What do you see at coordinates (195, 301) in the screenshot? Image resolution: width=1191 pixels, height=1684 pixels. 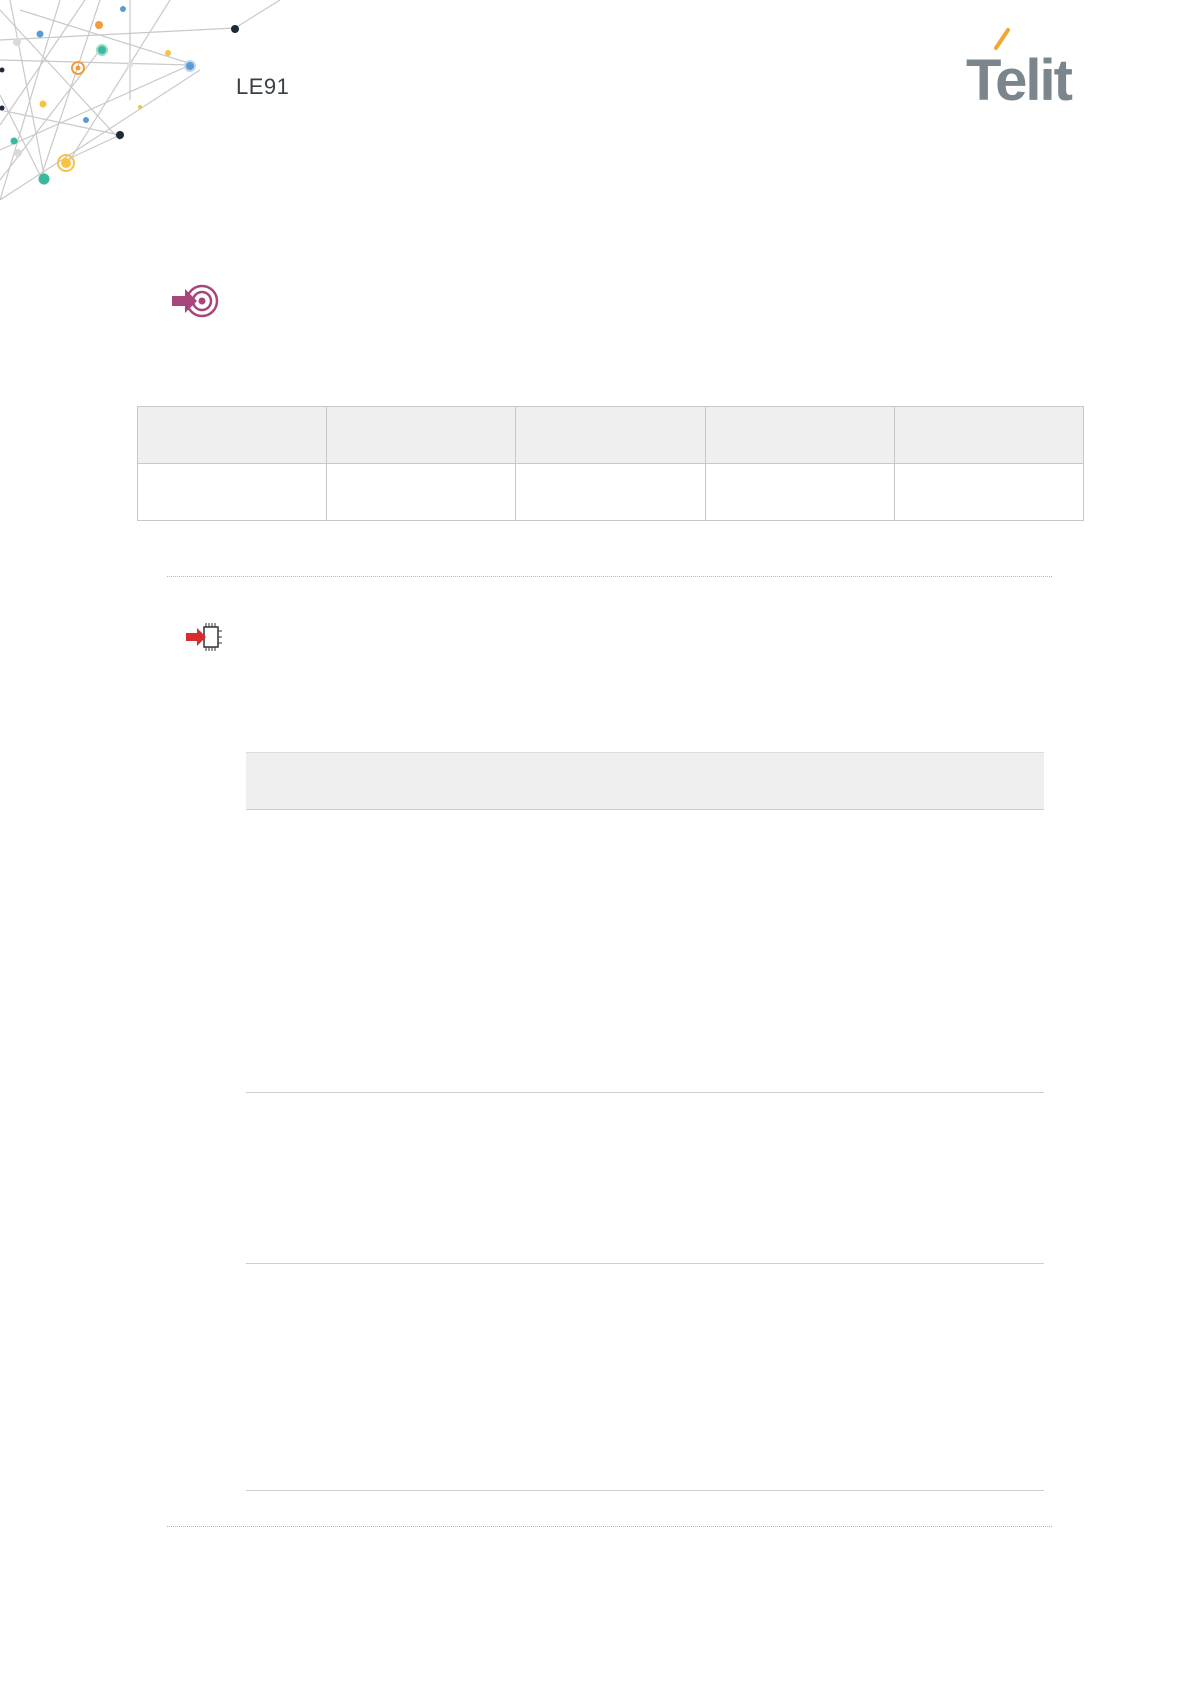 I see `arrow-target-icon` at bounding box center [195, 301].